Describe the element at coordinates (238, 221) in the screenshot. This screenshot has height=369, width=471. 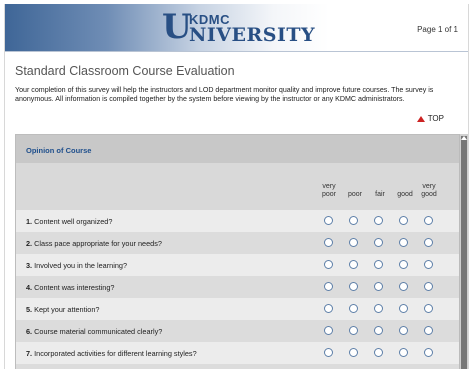
I see `question-row: 1. Content well organized?` at that location.